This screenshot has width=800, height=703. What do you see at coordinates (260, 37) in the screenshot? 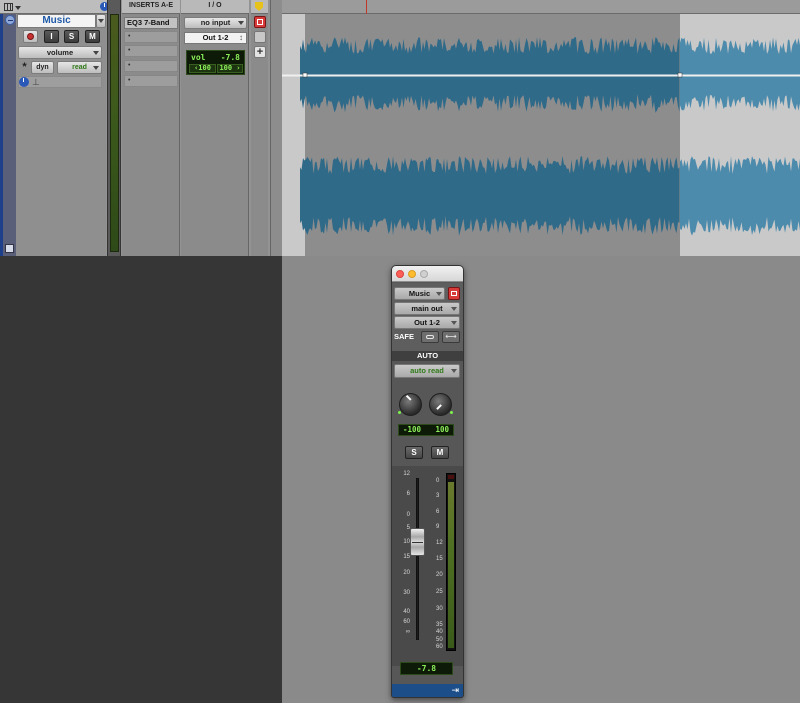
I see `sidechain-button` at bounding box center [260, 37].